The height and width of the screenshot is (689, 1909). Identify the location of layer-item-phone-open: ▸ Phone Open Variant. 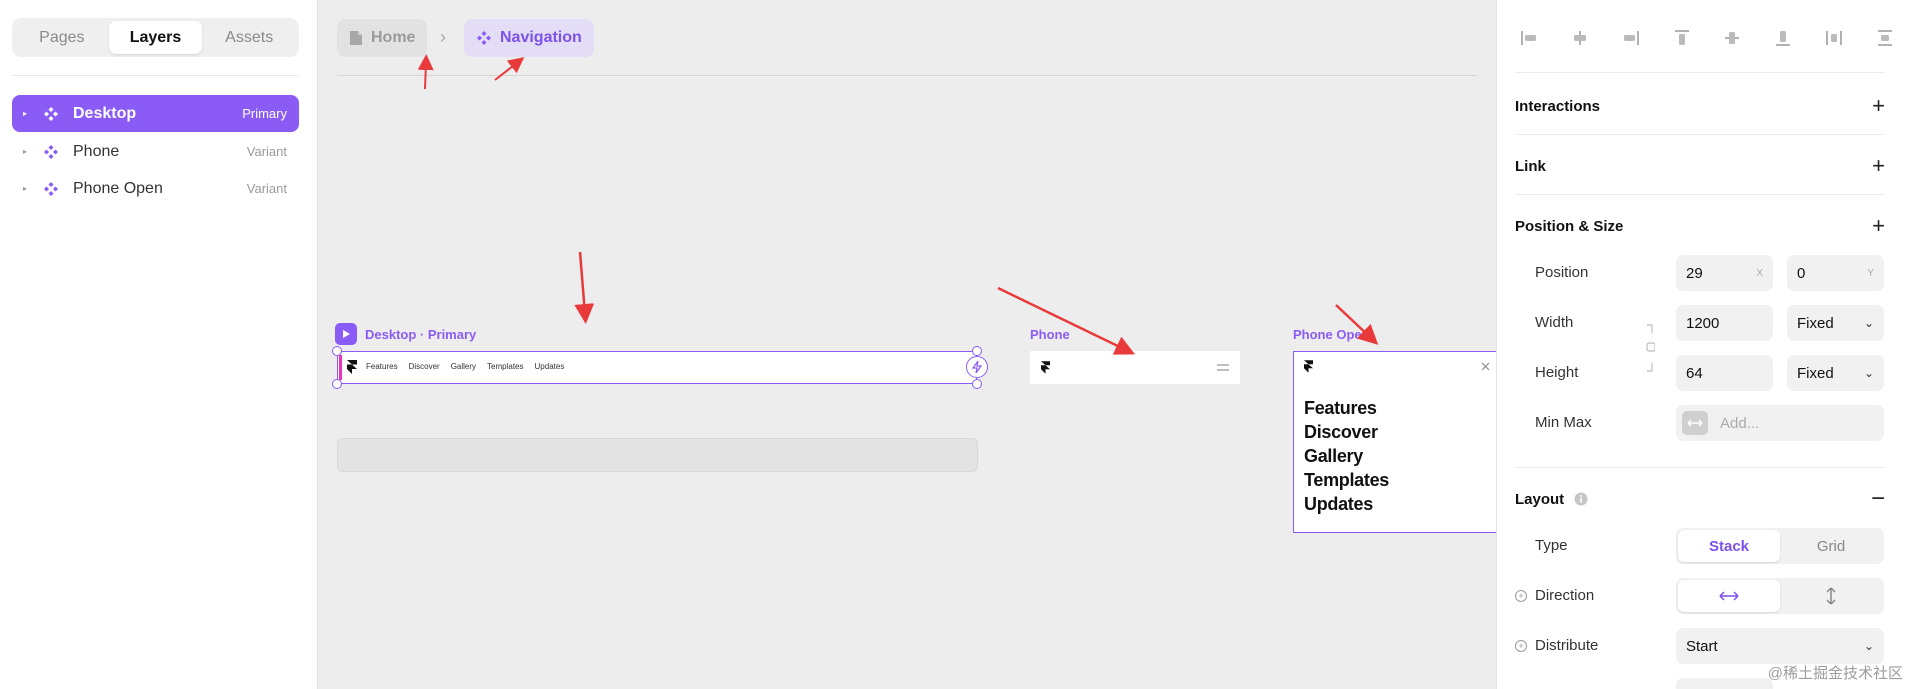
(155, 188).